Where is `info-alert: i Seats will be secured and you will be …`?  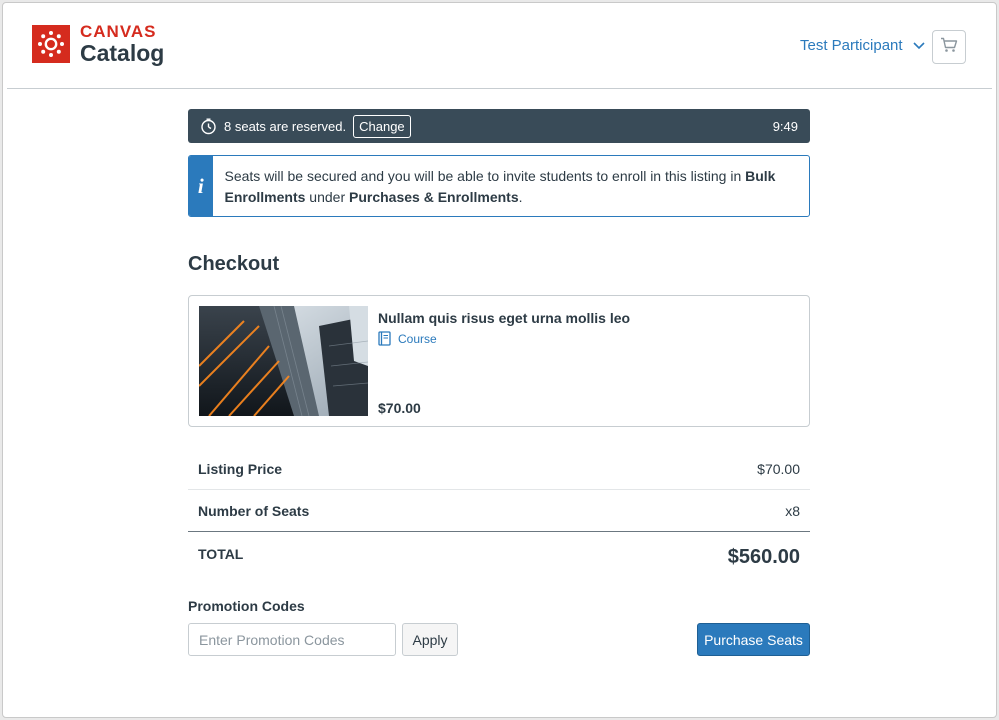
info-alert: i Seats will be secured and you will be … is located at coordinates (499, 186).